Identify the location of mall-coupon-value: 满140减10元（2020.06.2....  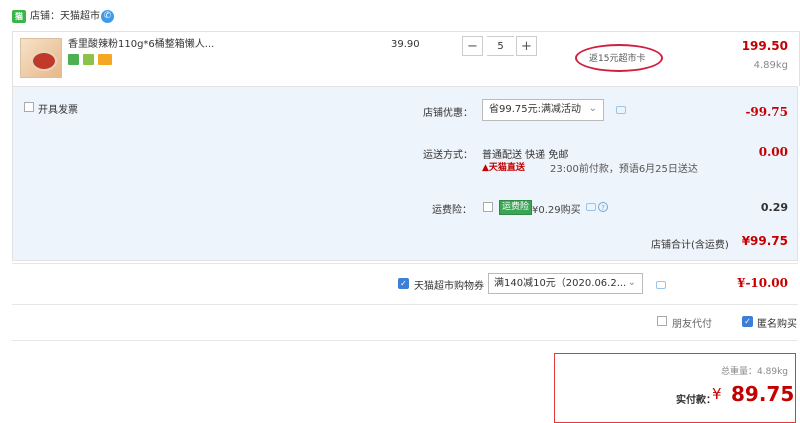
(560, 283).